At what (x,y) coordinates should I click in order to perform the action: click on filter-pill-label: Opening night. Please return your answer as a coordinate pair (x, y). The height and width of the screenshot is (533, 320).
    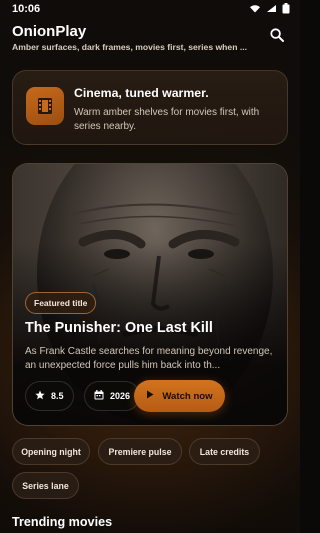
    Looking at the image, I should click on (51, 451).